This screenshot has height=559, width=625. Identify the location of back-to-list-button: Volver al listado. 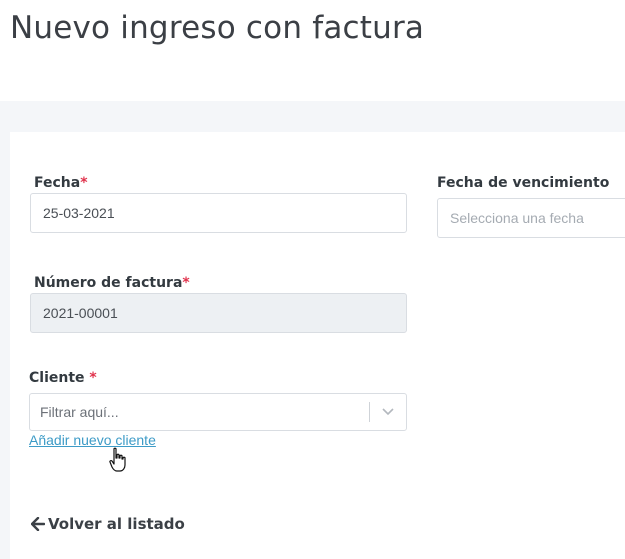
(108, 524).